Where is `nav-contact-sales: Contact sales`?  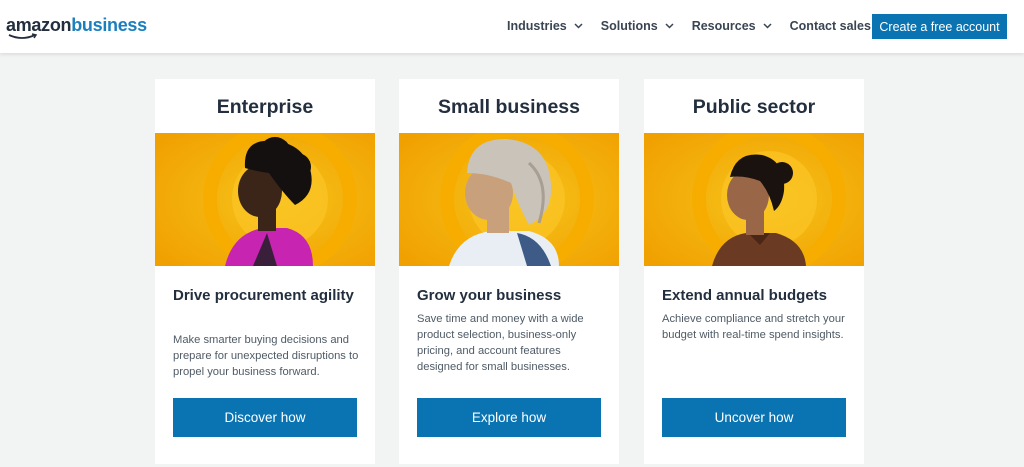
nav-contact-sales: Contact sales is located at coordinates (830, 26).